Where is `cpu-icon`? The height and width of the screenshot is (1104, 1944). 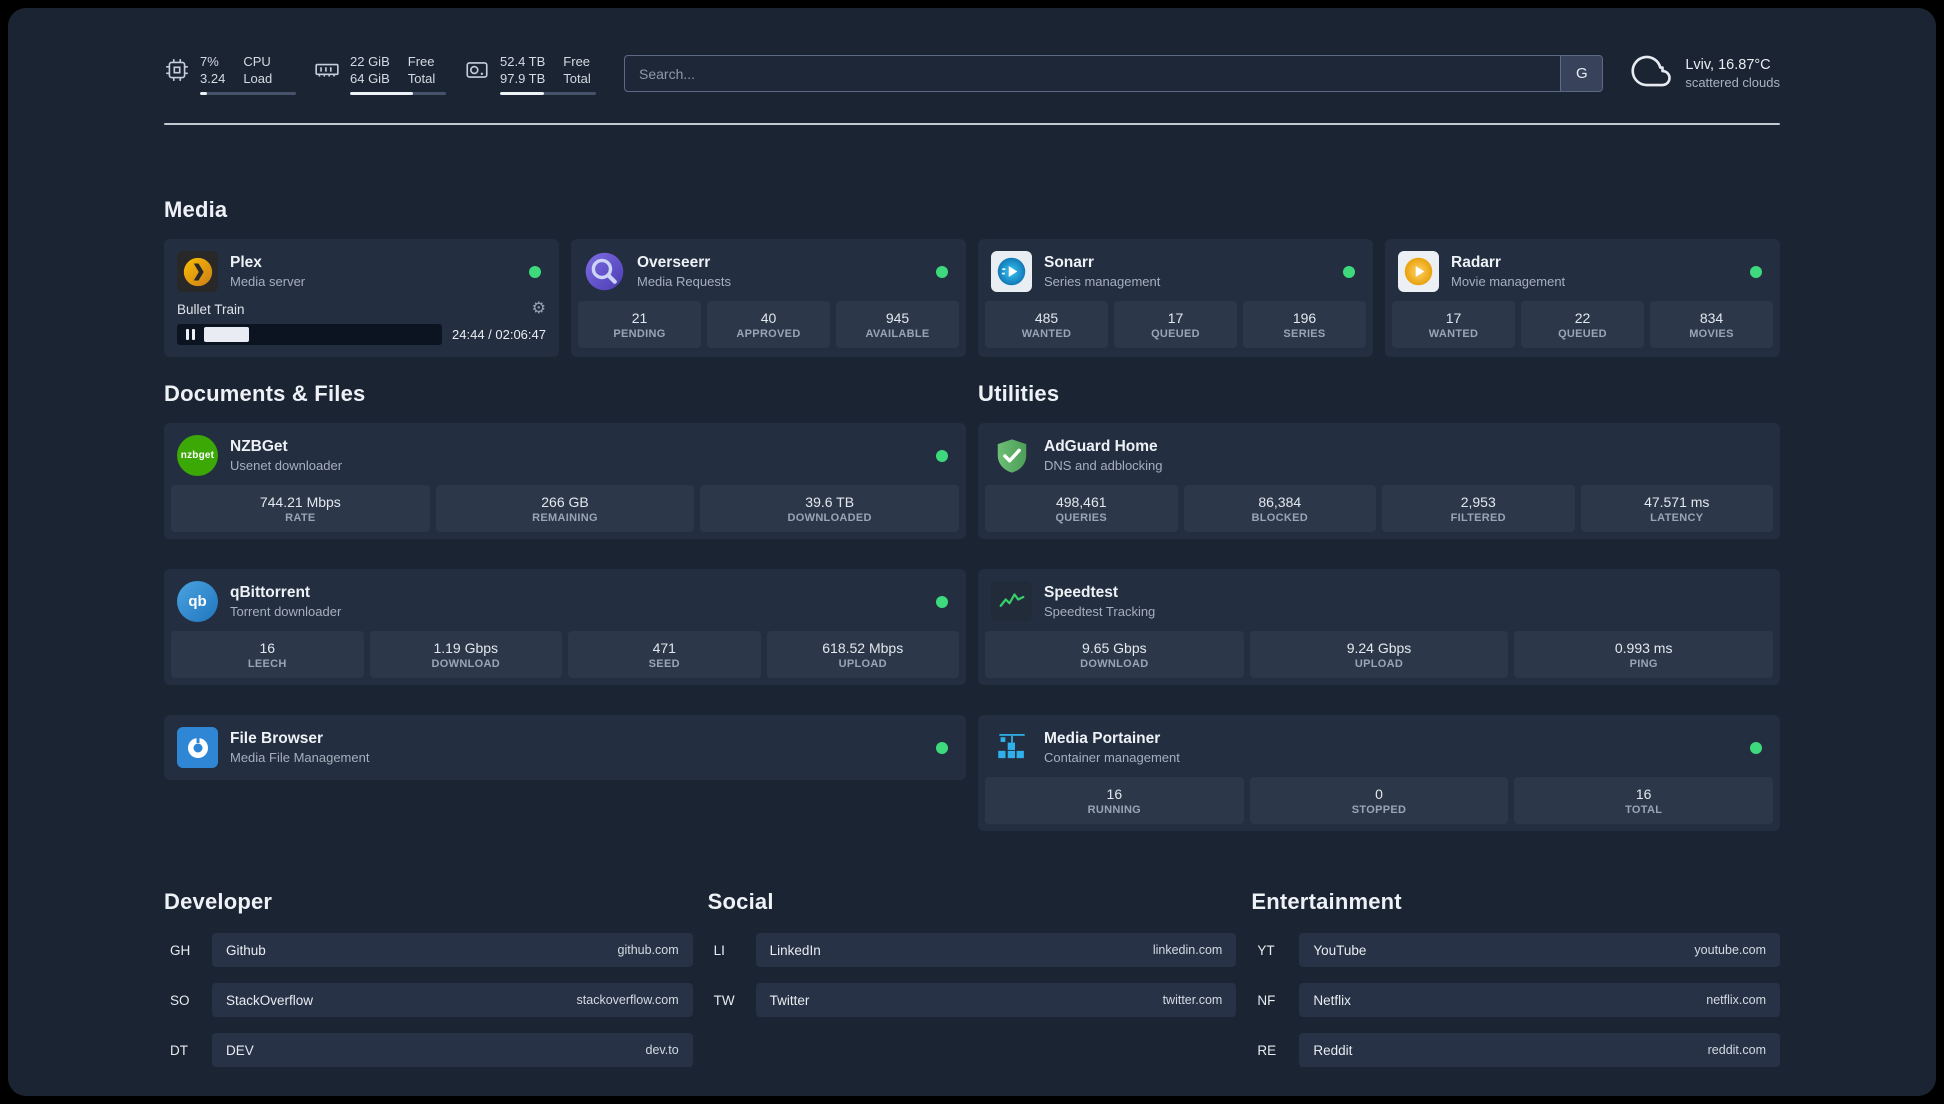 cpu-icon is located at coordinates (177, 72).